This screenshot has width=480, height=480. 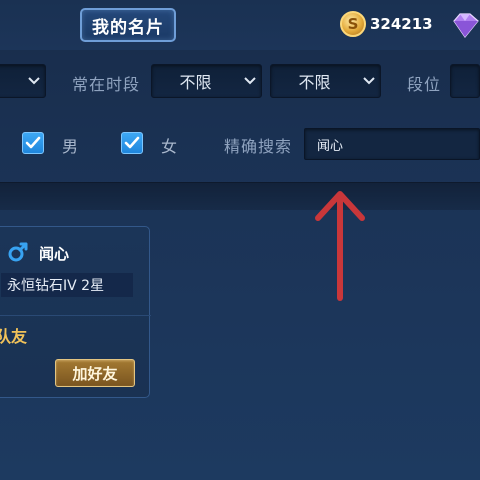 I want to click on team-tag: 队友, so click(x=14, y=336).